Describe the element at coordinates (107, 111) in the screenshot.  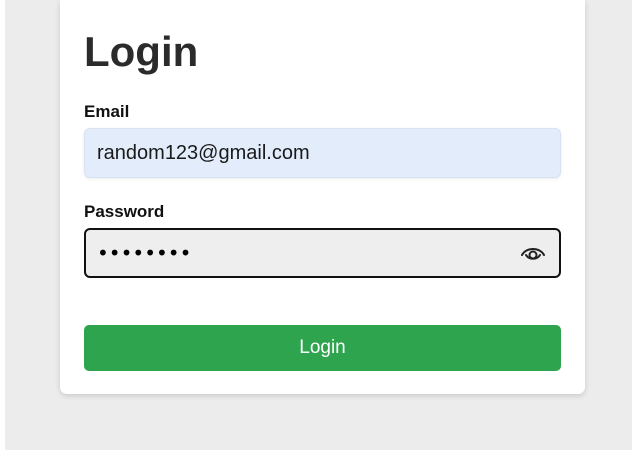
I see `email-label: Email` at that location.